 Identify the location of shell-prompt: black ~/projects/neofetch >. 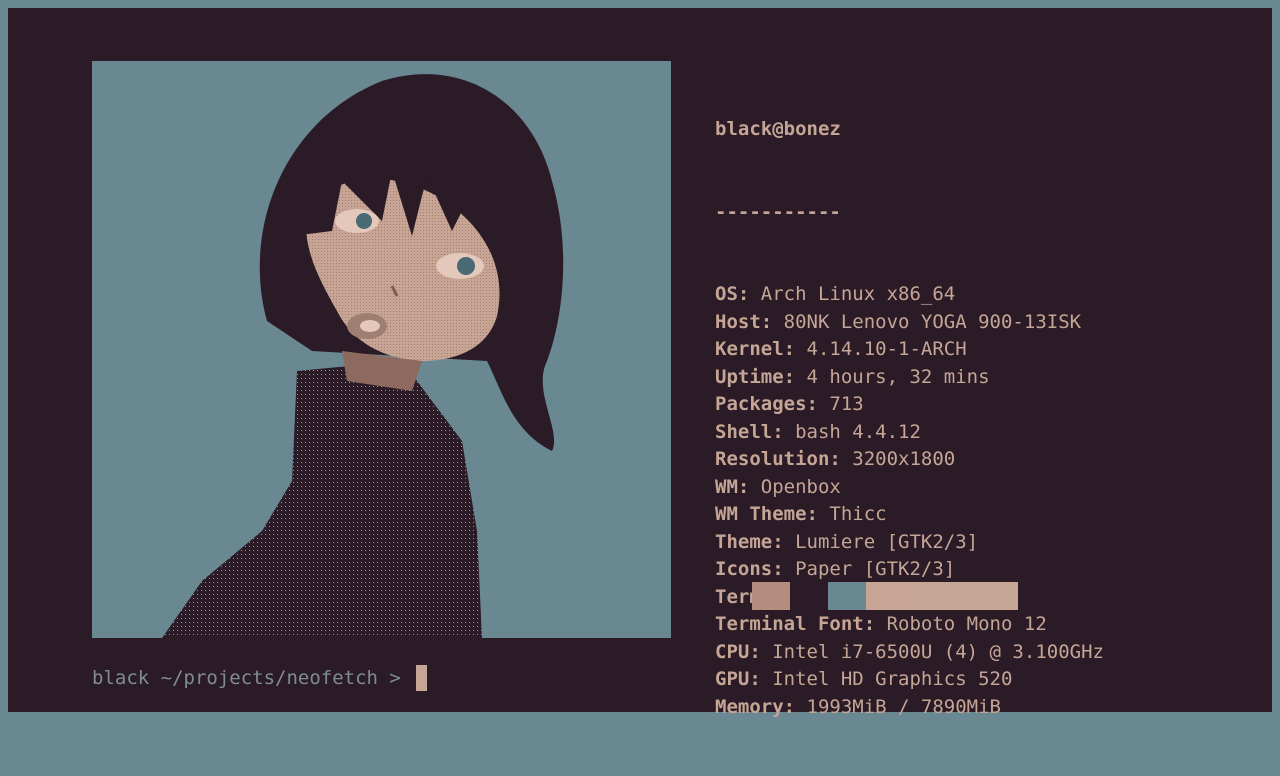
(260, 678).